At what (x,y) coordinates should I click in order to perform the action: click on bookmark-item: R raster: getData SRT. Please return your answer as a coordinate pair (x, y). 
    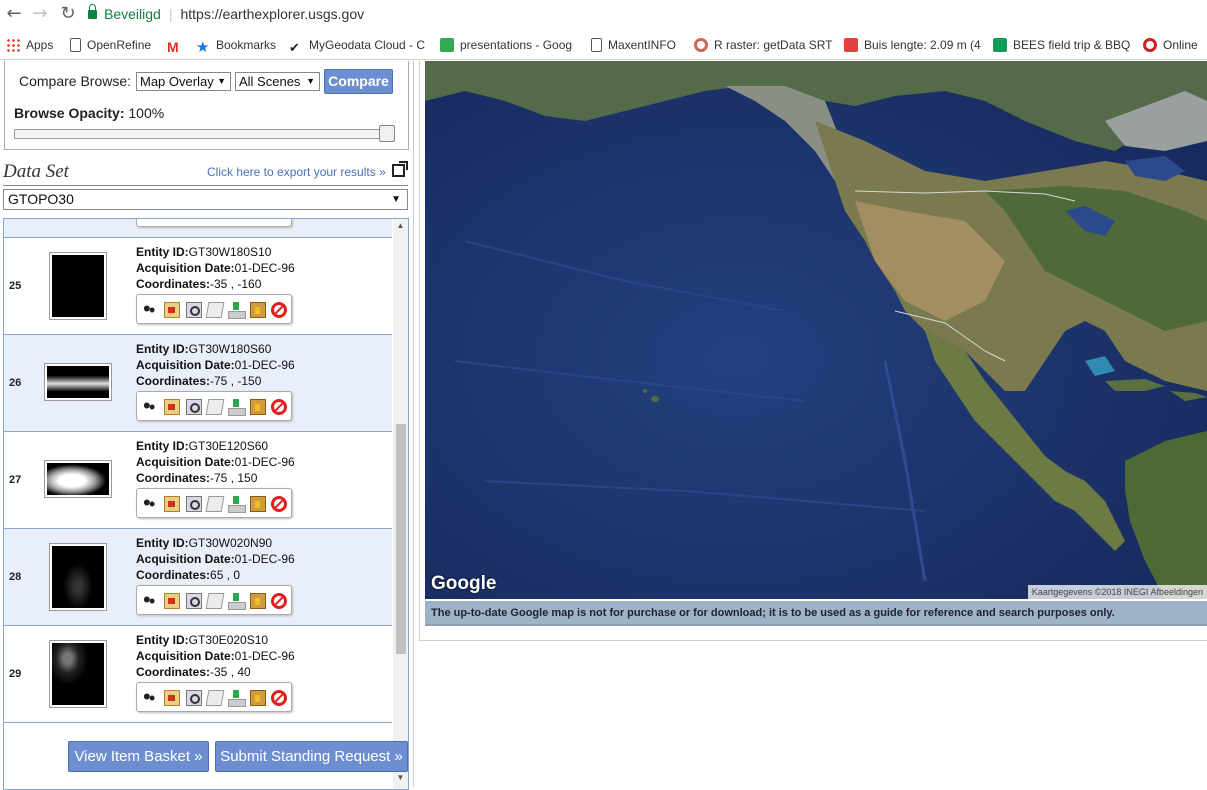
    Looking at the image, I should click on (764, 45).